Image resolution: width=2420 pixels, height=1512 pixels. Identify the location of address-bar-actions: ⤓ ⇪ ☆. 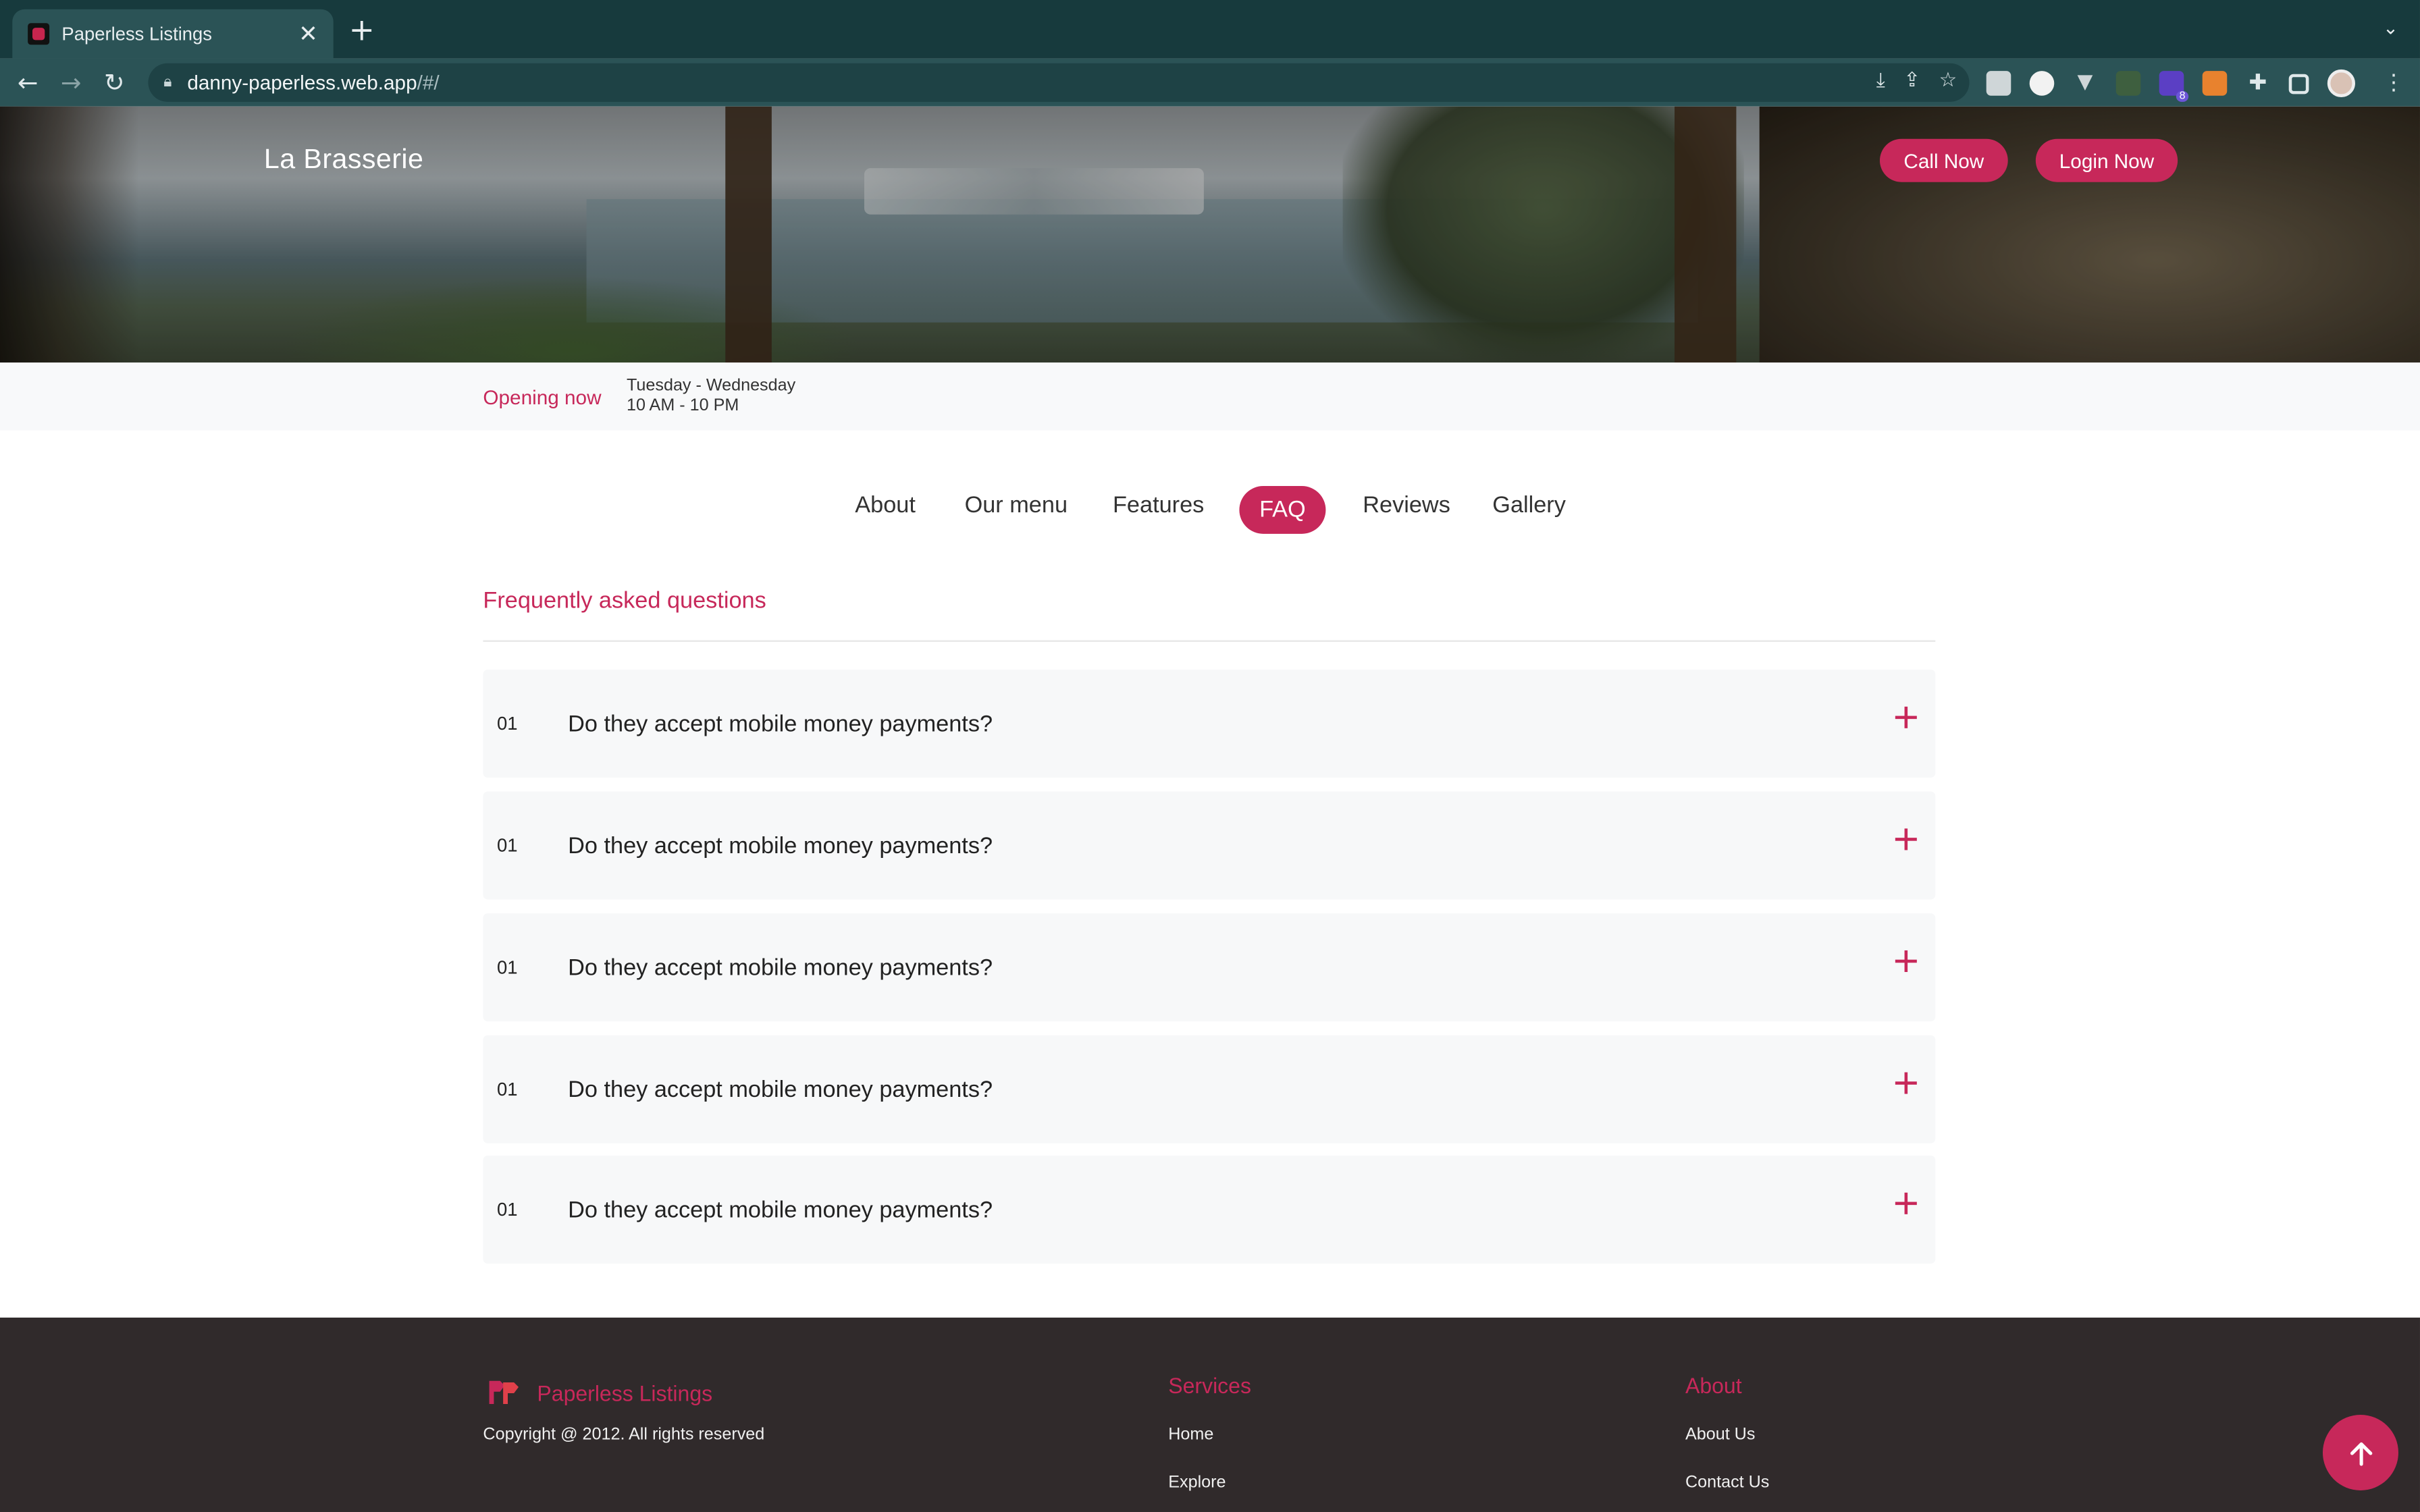
(1916, 81).